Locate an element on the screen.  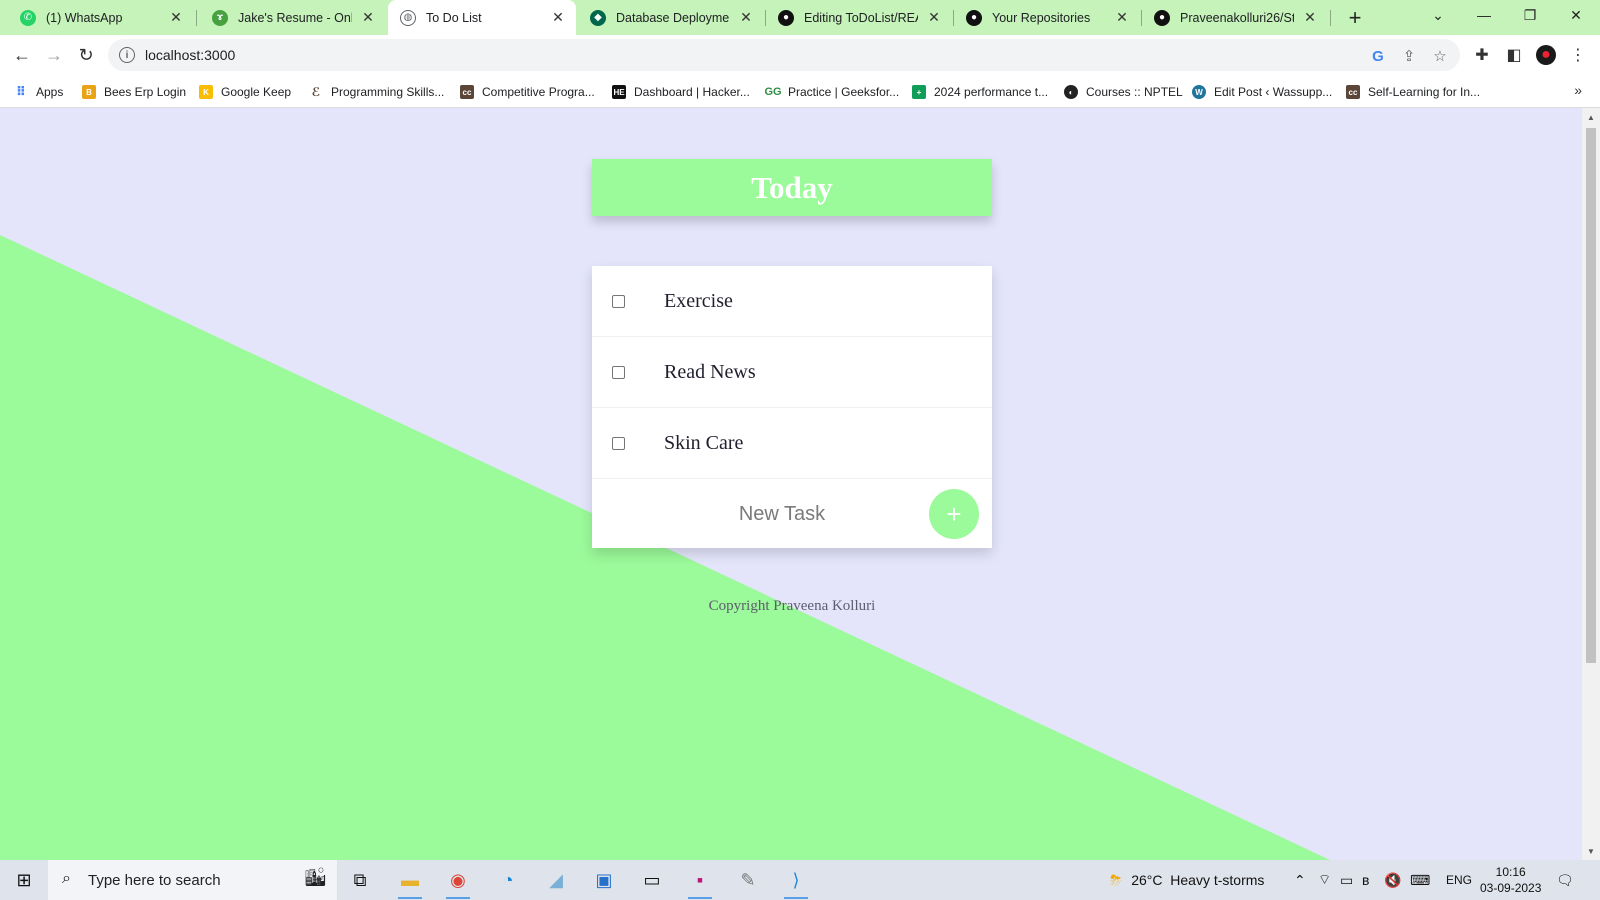
address-bar: i localhost:3000 G ⇪ ☆ is located at coordinates (784, 55).